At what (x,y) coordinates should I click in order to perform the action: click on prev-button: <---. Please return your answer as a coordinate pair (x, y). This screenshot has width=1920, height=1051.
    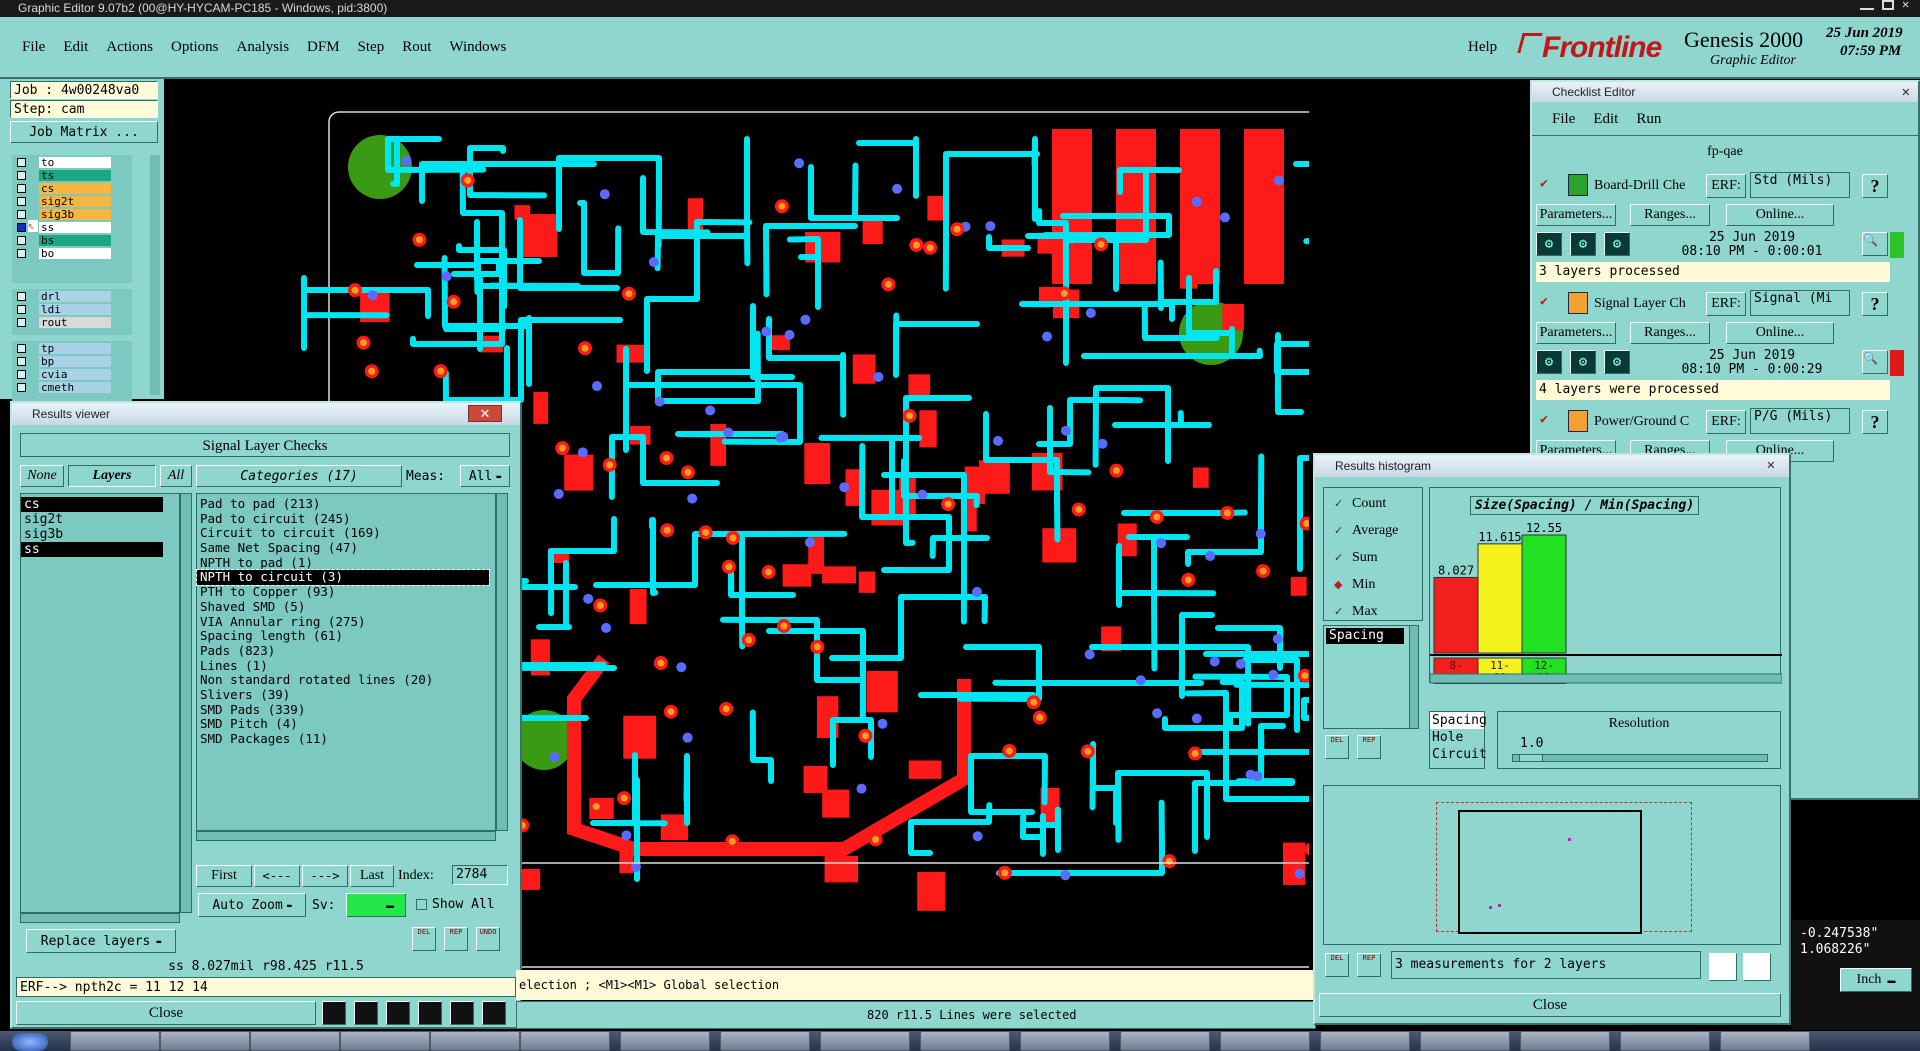
    Looking at the image, I should click on (277, 876).